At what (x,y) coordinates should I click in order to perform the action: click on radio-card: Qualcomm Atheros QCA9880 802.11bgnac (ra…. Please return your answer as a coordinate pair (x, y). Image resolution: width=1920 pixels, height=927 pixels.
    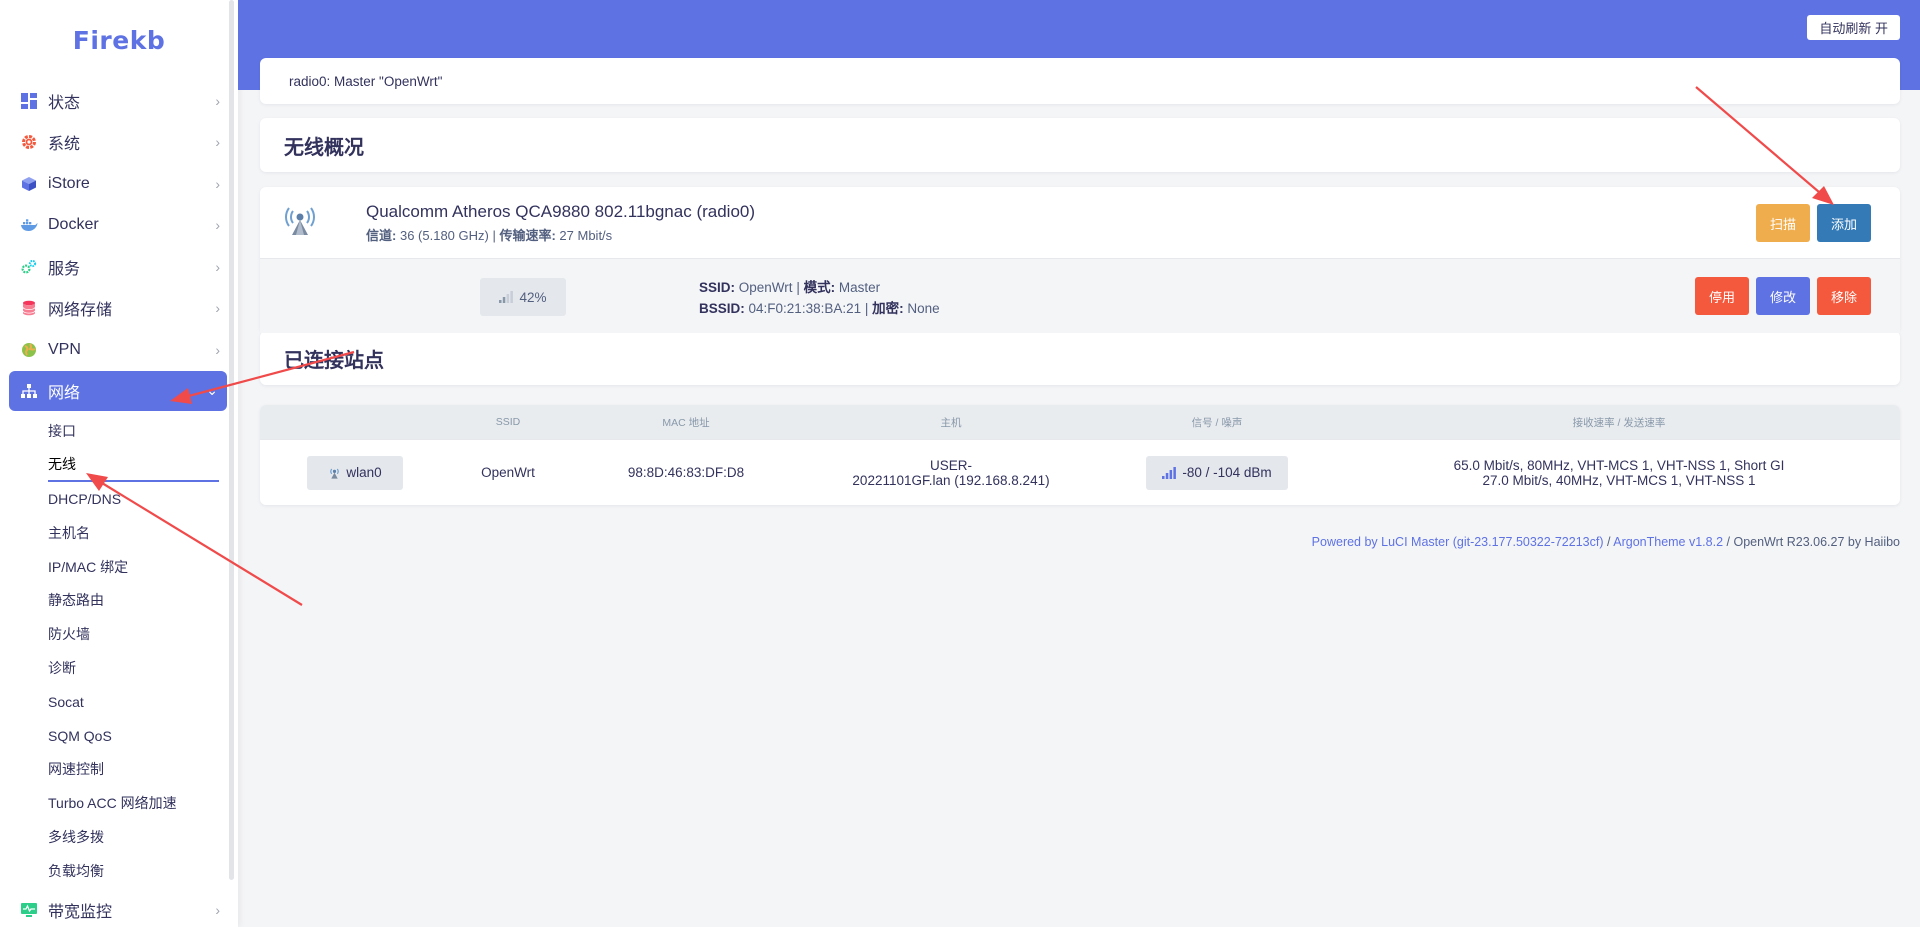
    Looking at the image, I should click on (1080, 260).